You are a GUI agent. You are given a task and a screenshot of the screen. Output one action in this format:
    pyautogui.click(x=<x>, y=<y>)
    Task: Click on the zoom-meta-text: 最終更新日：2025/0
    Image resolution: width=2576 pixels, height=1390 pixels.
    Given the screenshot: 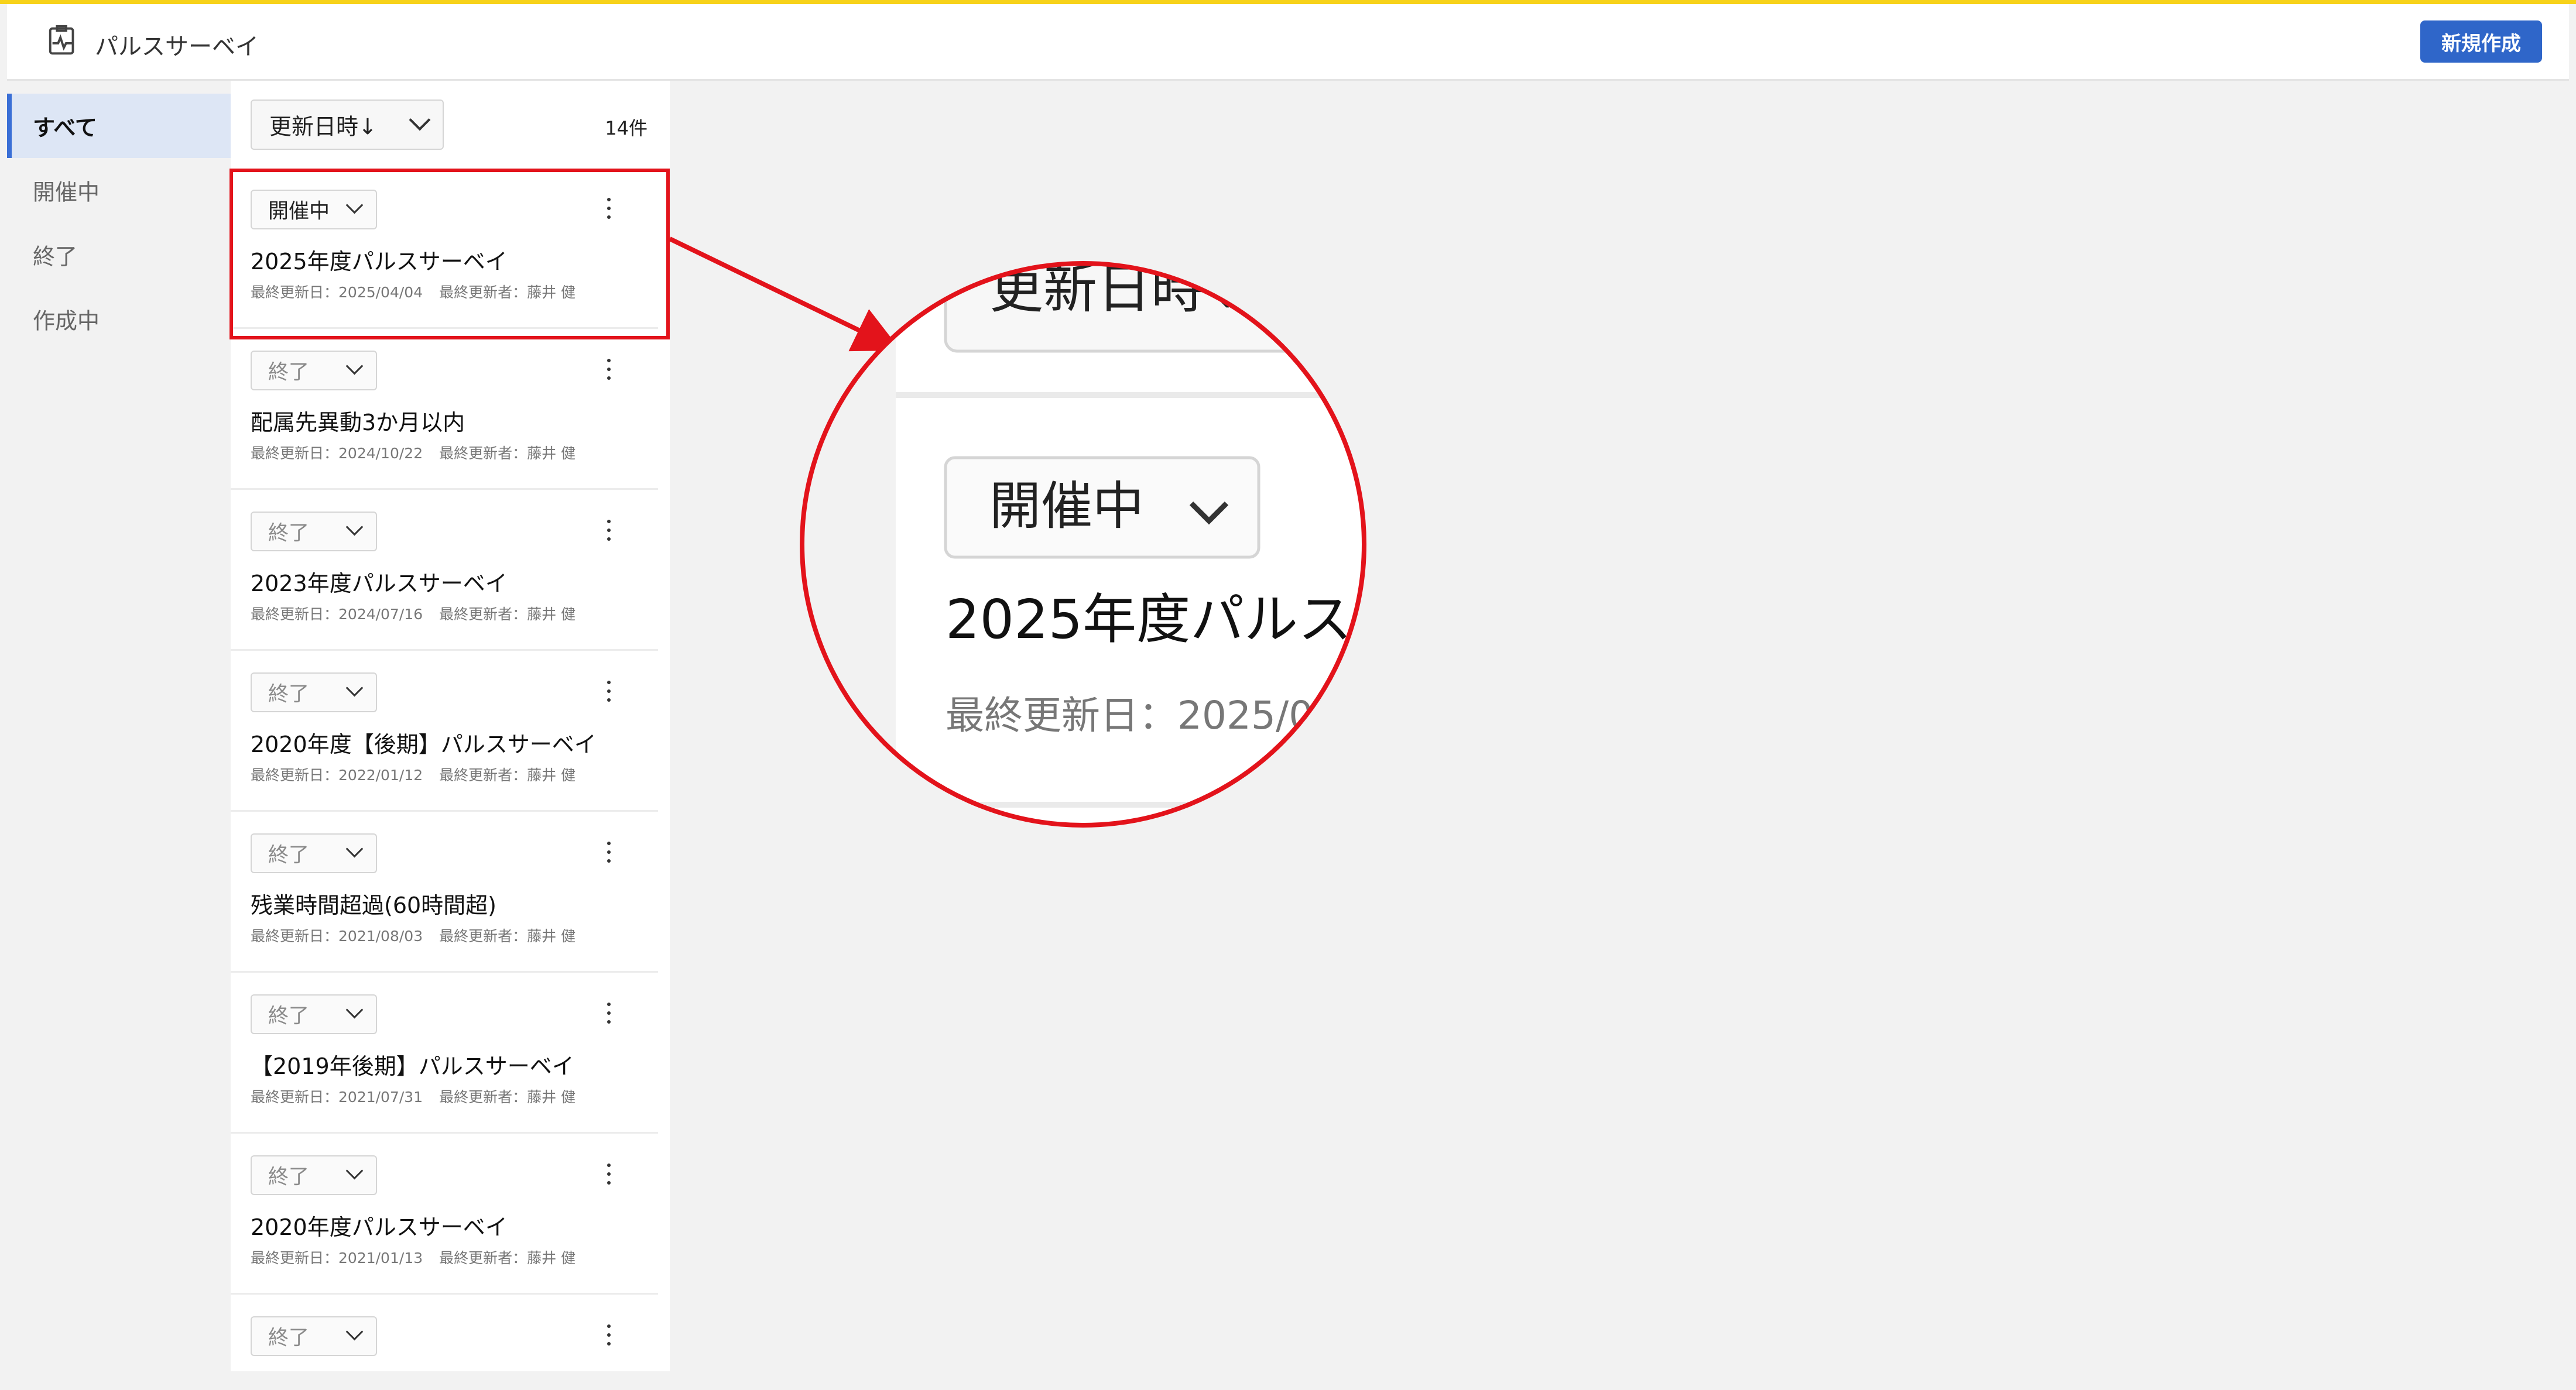 What is the action you would take?
    pyautogui.click(x=1129, y=715)
    